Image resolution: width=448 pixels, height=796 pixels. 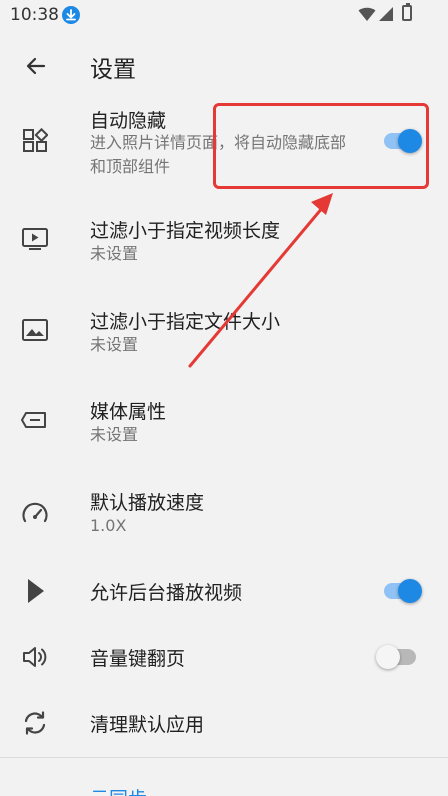 What do you see at coordinates (224, 724) in the screenshot?
I see `setting-clear-default-app: 清理默认应用` at bounding box center [224, 724].